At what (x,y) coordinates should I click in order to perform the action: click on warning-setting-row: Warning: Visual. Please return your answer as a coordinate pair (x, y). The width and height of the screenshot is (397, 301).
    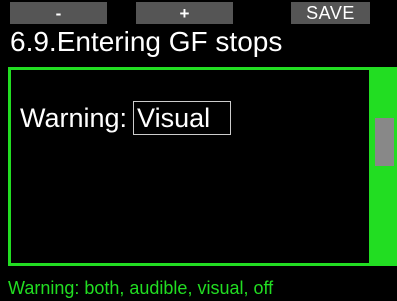
    Looking at the image, I should click on (126, 118).